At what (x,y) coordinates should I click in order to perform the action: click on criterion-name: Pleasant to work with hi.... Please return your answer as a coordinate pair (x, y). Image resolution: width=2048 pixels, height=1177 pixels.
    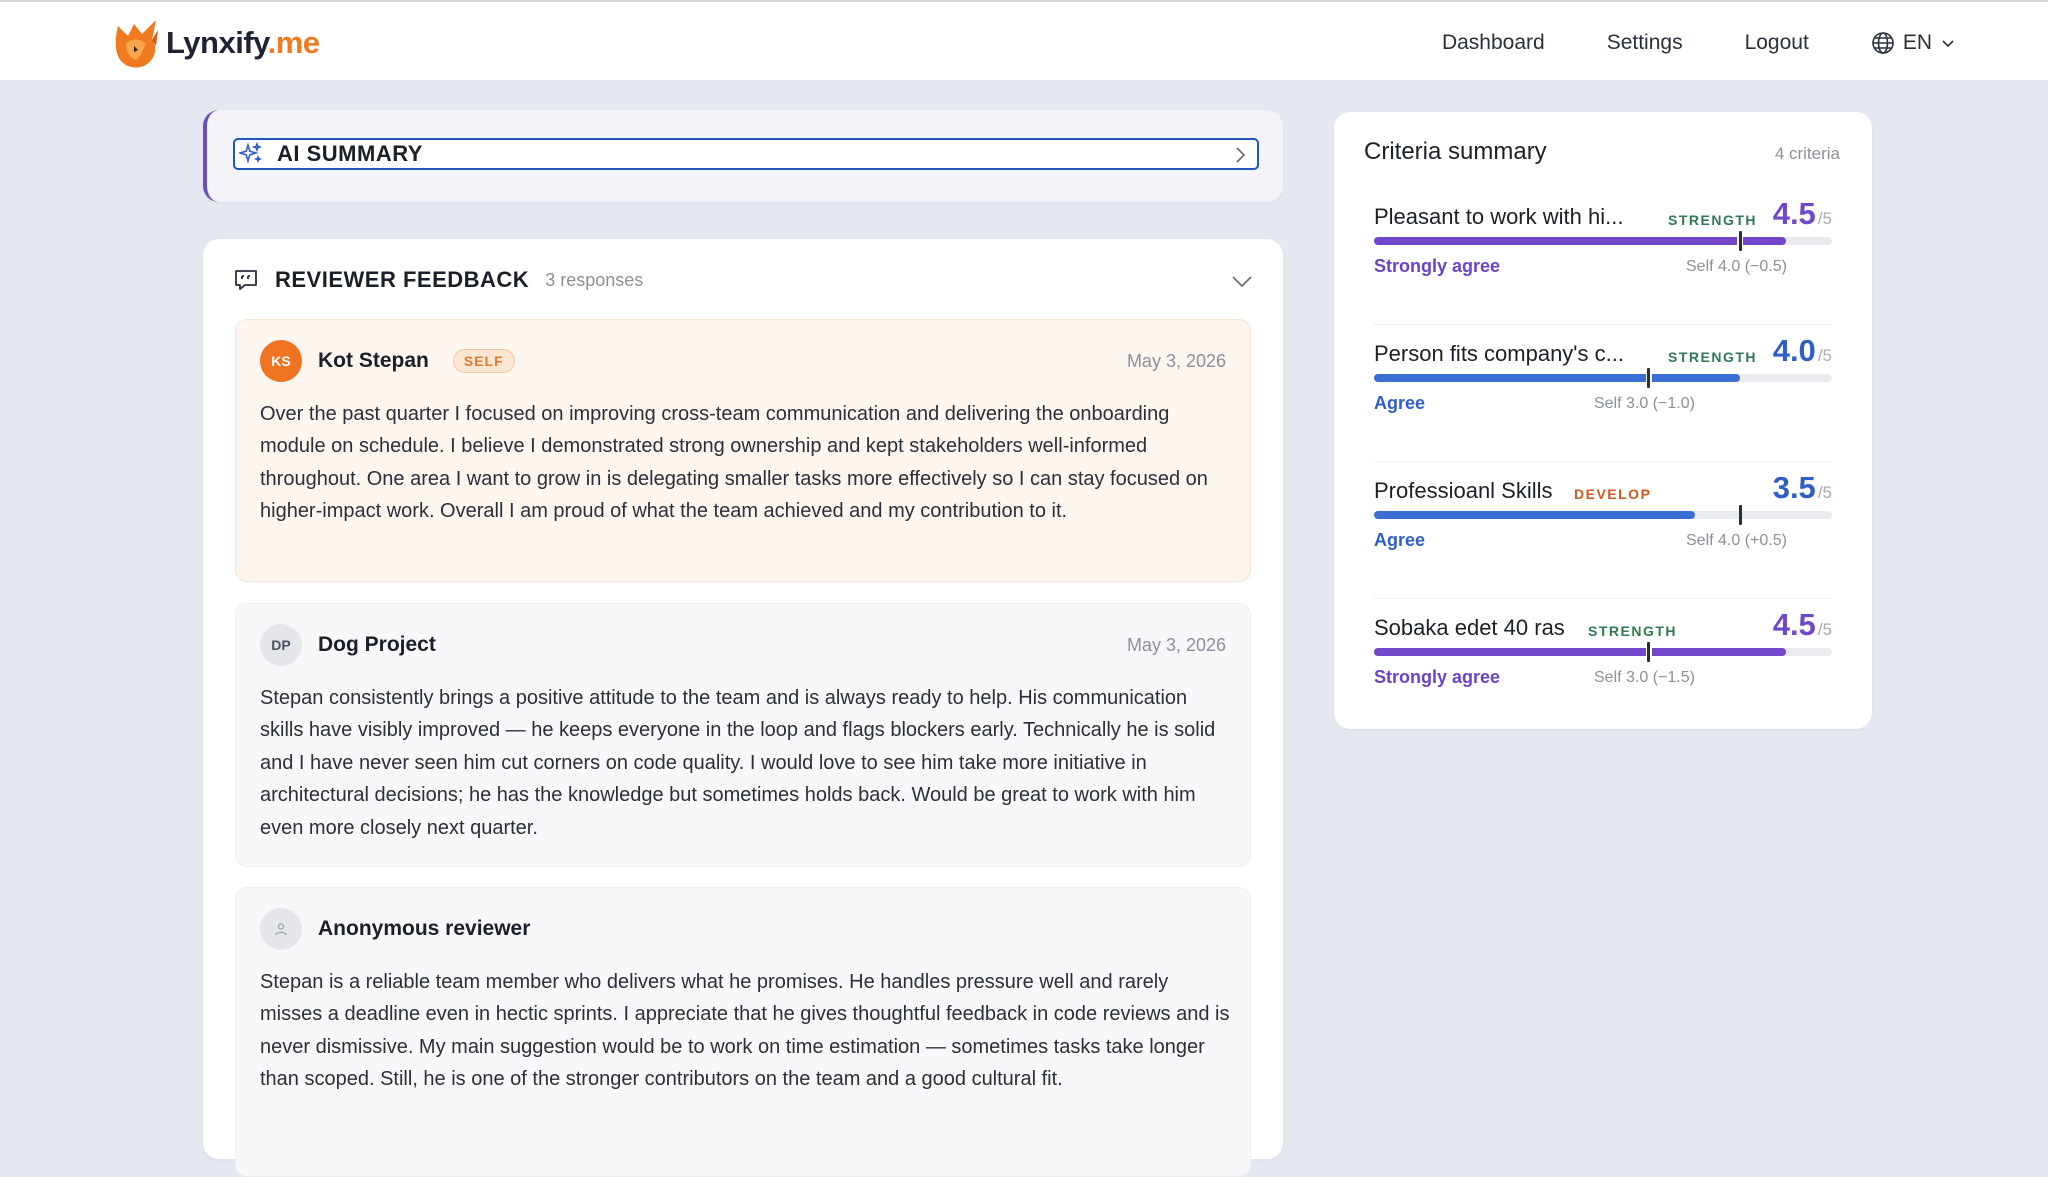
    Looking at the image, I should click on (1499, 216).